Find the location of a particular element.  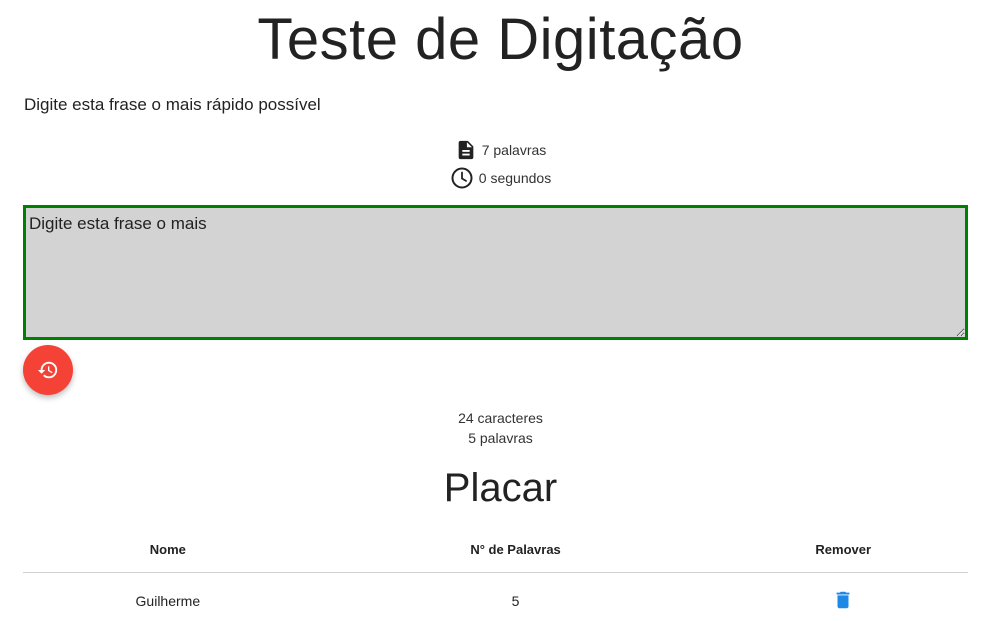

words-counter: 5 palavras is located at coordinates (500, 438).